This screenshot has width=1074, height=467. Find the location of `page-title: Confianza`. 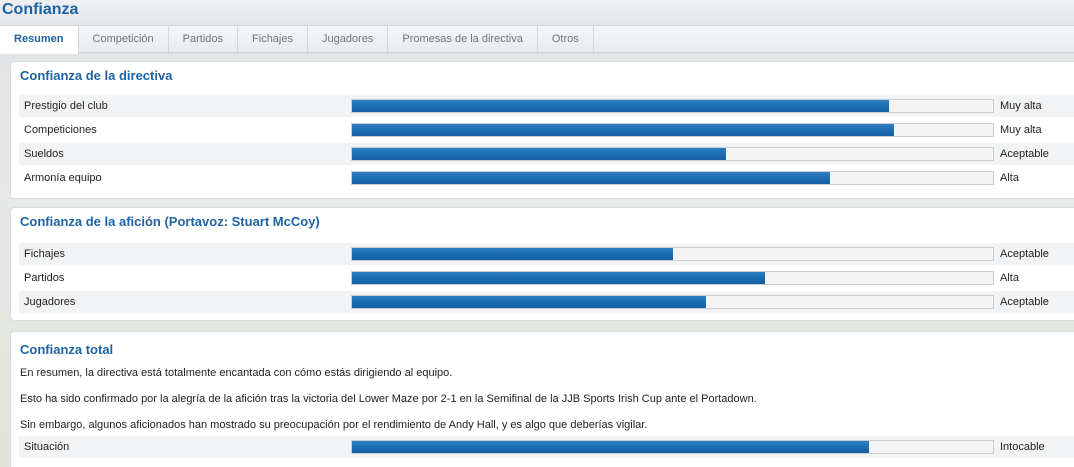

page-title: Confianza is located at coordinates (40, 9).